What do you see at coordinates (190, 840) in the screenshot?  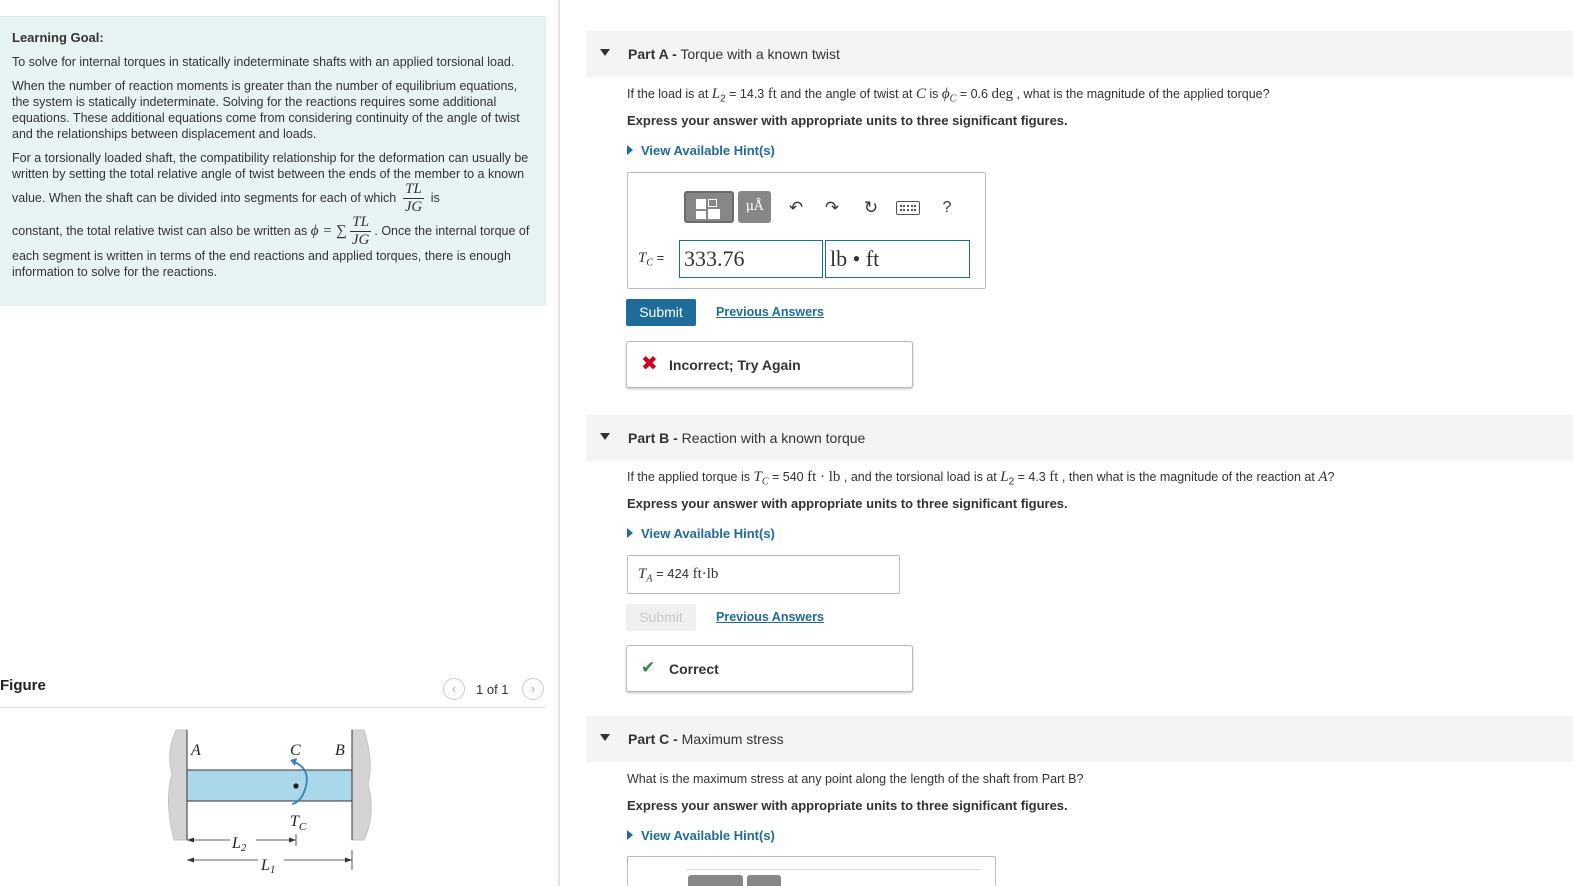 I see `dim-l2-arrow-left` at bounding box center [190, 840].